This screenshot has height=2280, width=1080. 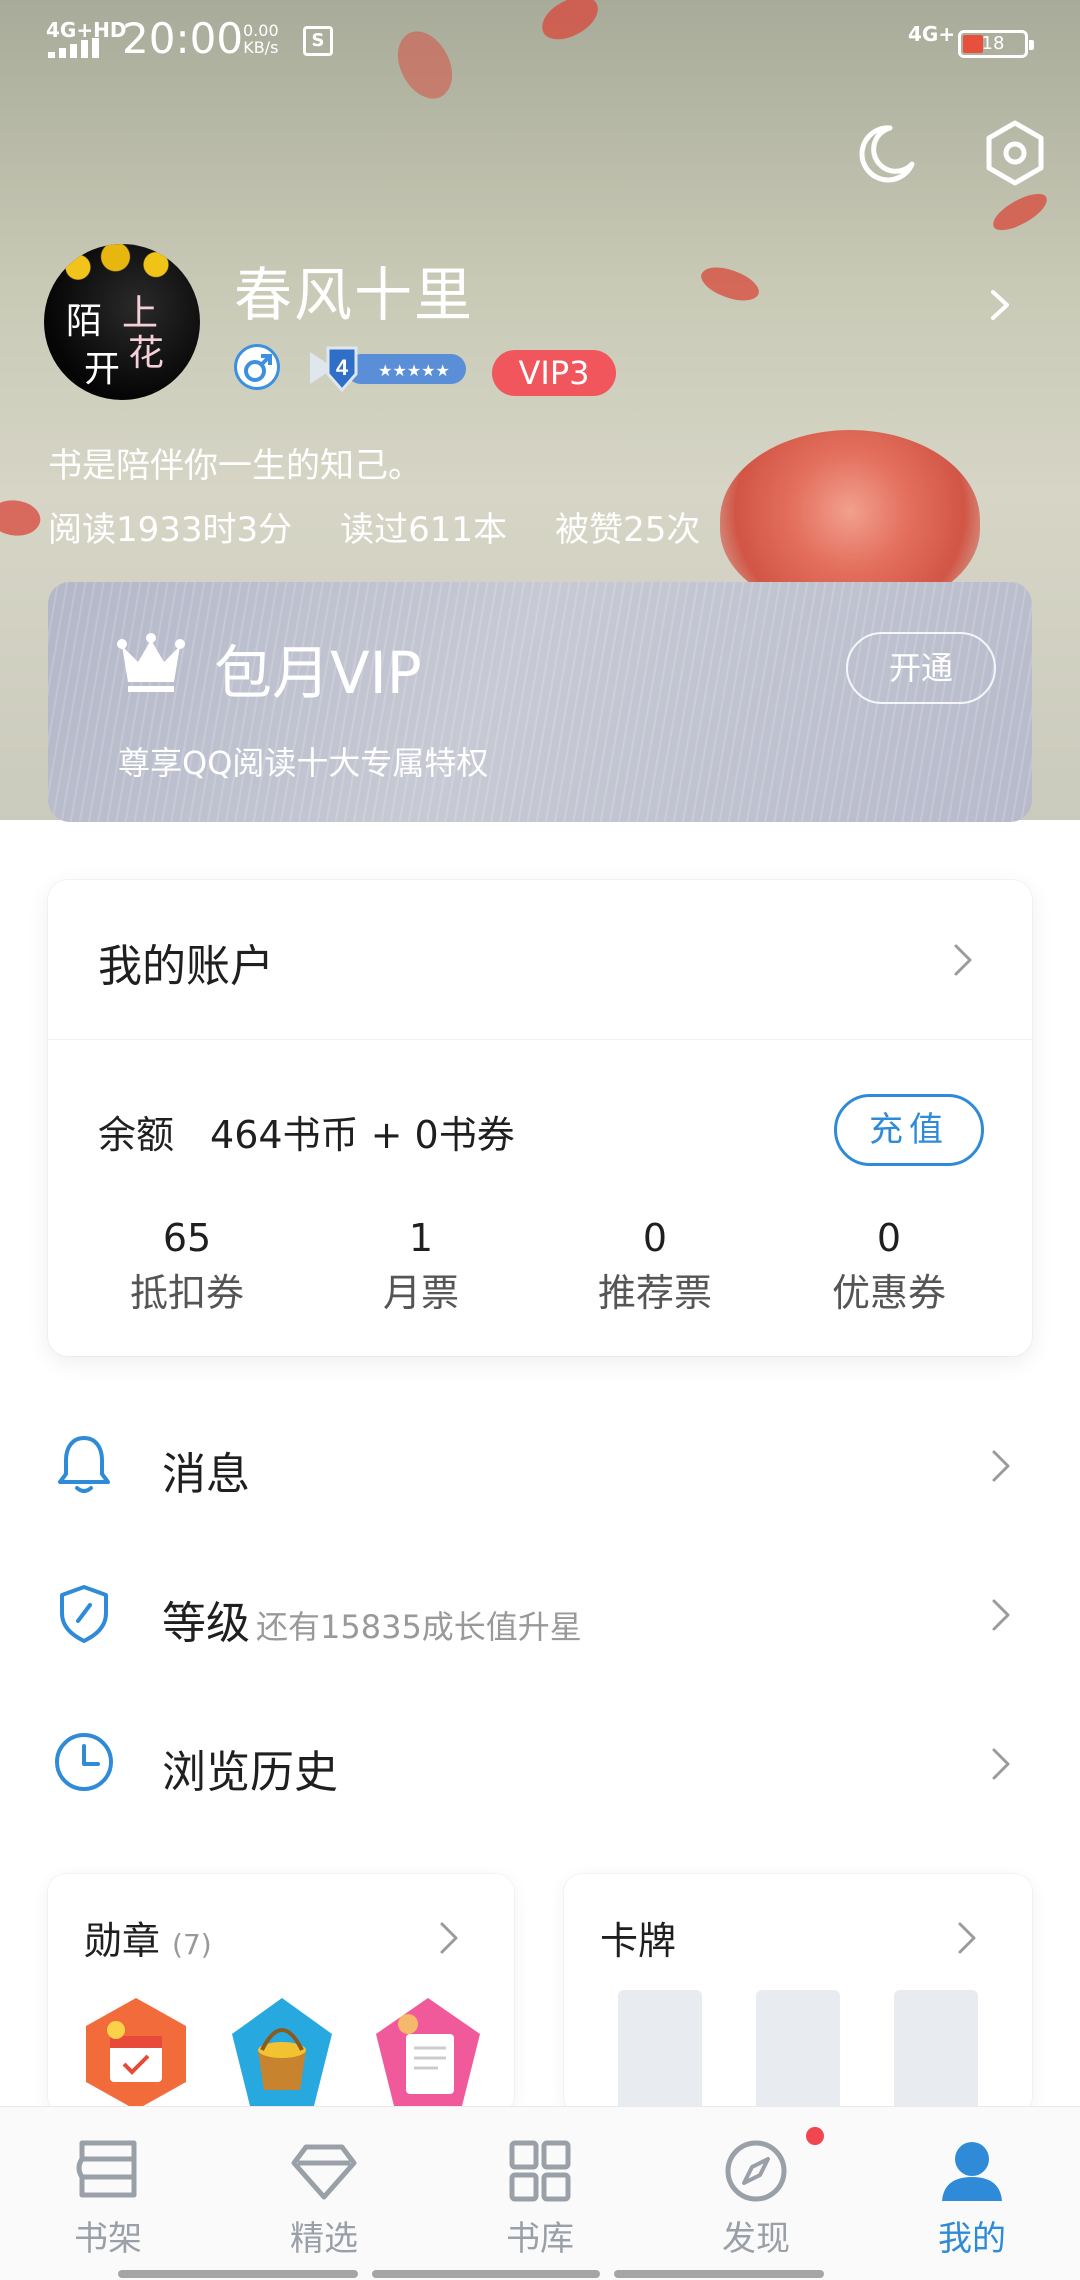 What do you see at coordinates (136, 2054) in the screenshot?
I see `calendar-medal-icon` at bounding box center [136, 2054].